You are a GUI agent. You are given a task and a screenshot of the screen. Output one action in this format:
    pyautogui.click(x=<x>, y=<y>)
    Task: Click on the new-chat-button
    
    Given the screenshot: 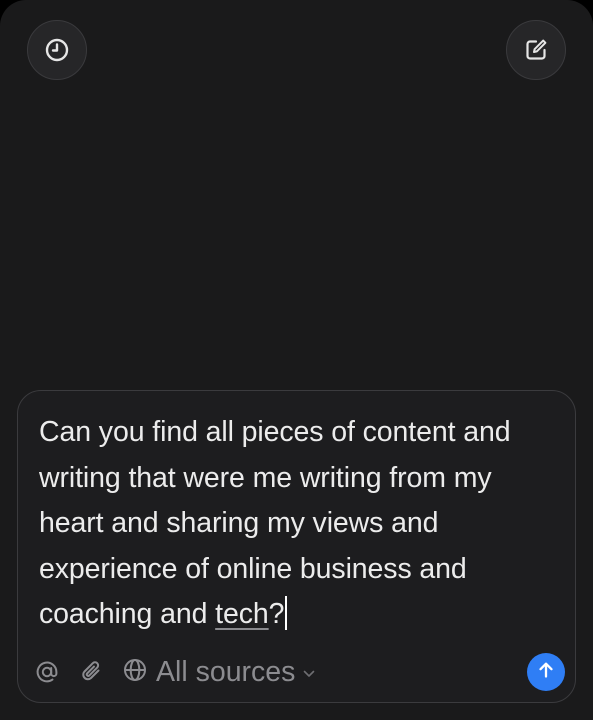 What is the action you would take?
    pyautogui.click(x=536, y=50)
    